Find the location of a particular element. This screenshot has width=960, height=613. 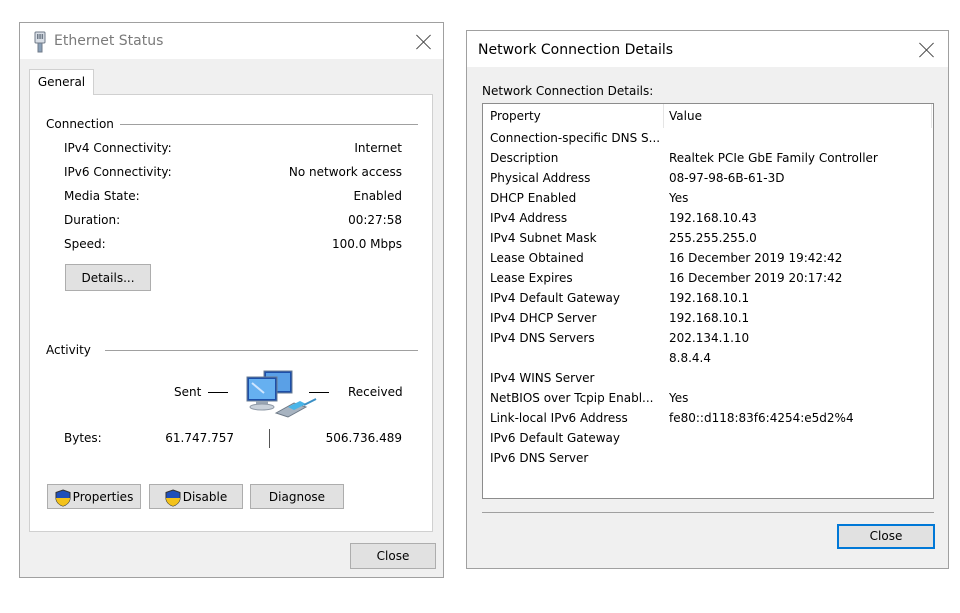

window-title: Ethernet Status is located at coordinates (109, 41).